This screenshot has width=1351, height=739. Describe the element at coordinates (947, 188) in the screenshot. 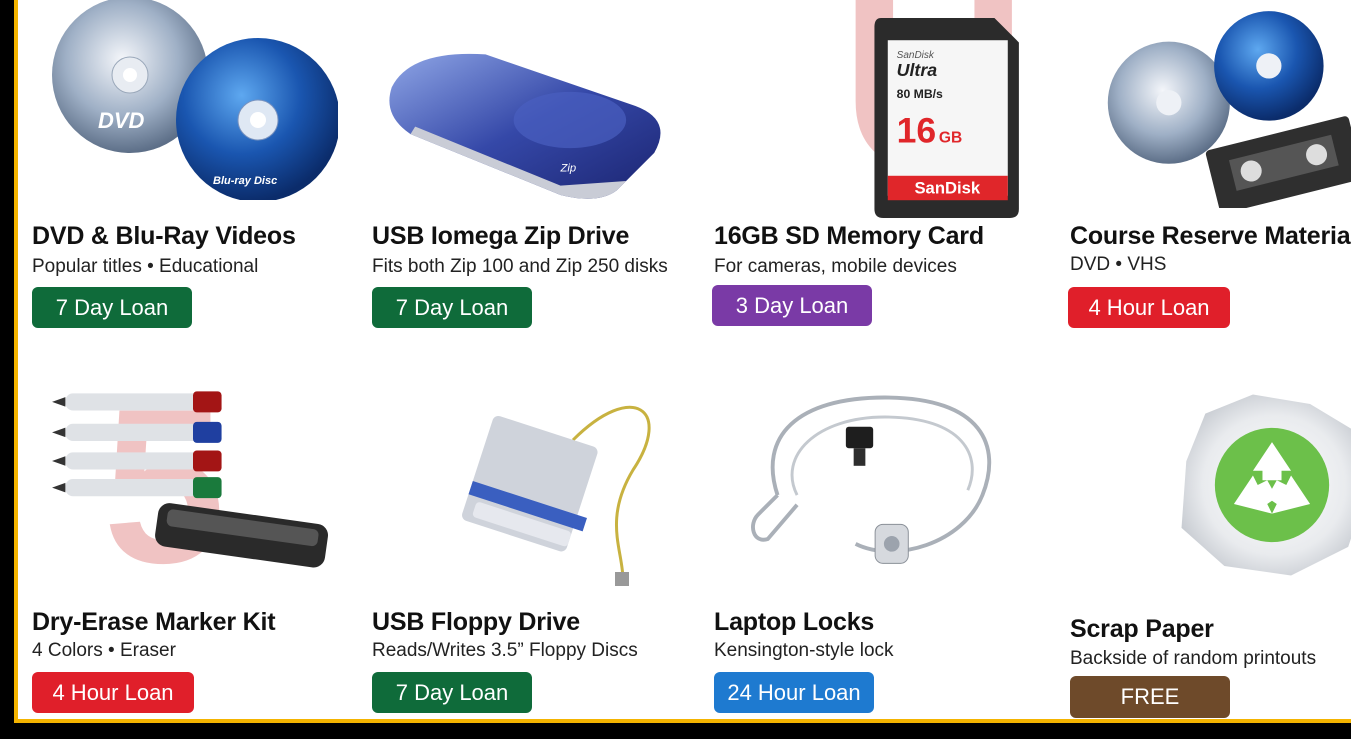

I see `sd-brand-text: SanDisk` at that location.